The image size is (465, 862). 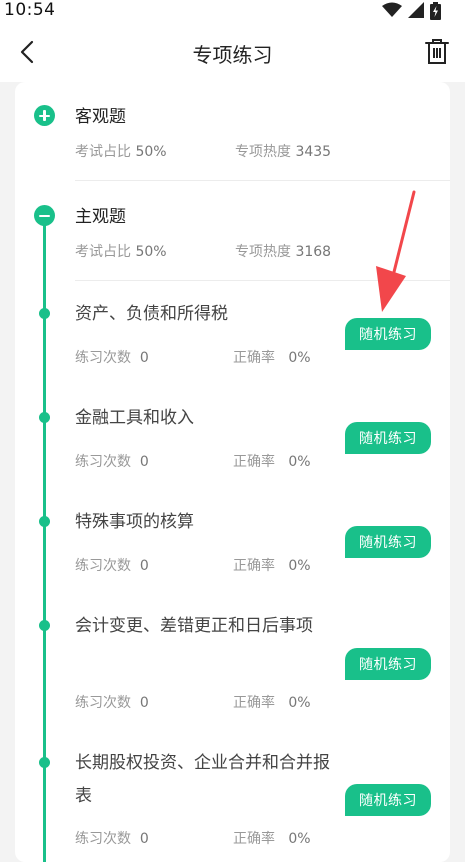 I want to click on divider, so click(x=262, y=180).